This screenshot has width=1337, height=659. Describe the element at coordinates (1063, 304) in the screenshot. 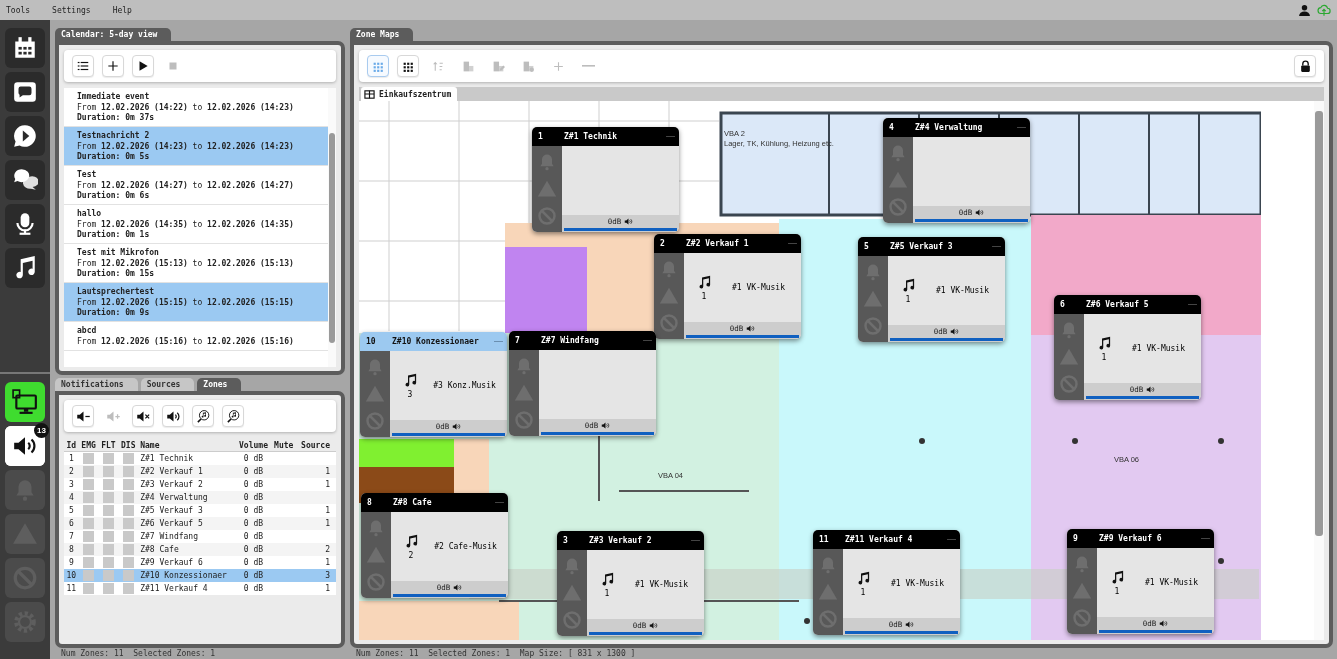

I see `zone-id: 6` at that location.